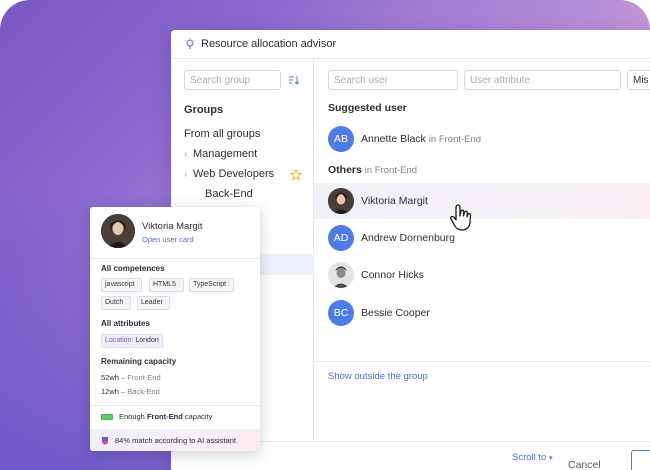  Describe the element at coordinates (130, 391) in the screenshot. I see `capacity-line: 12wh – Back-End` at that location.